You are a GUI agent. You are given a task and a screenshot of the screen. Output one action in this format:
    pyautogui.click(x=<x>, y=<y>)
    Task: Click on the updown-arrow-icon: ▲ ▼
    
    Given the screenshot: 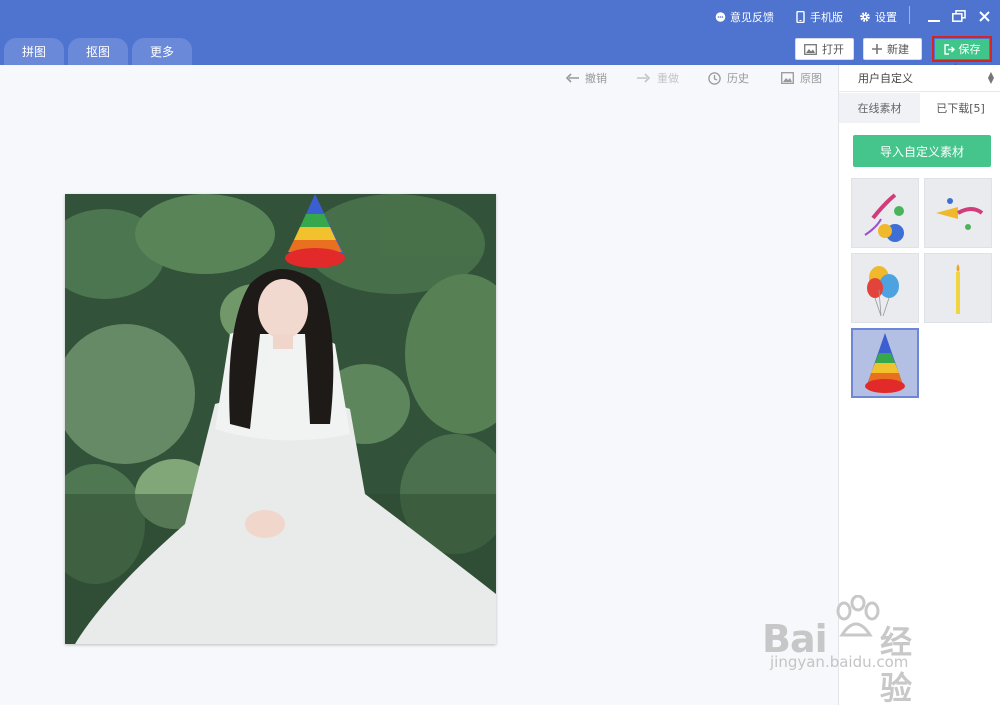 What is the action you would take?
    pyautogui.click(x=990, y=77)
    